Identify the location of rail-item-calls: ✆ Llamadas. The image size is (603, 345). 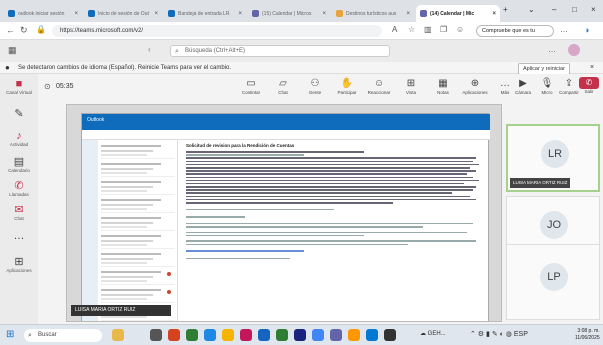
(19, 188).